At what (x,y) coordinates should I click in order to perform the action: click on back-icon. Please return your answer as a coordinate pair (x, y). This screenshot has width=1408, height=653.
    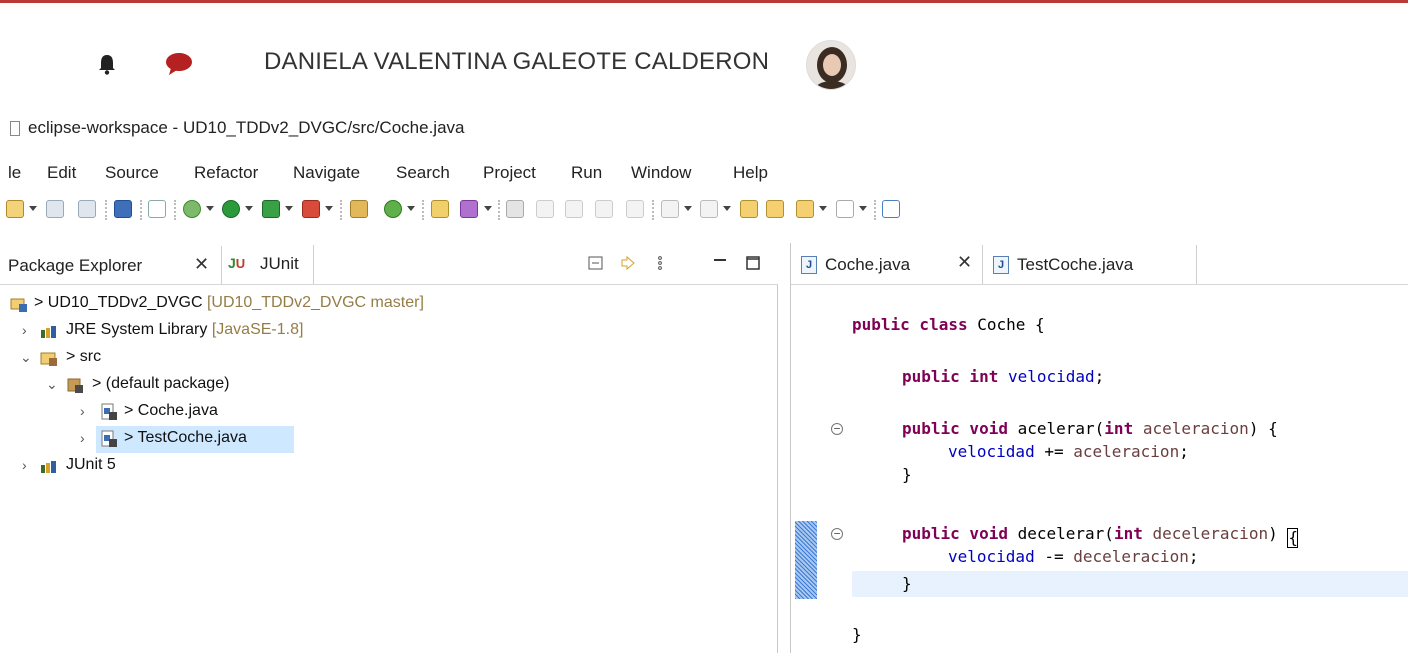
    Looking at the image, I should click on (775, 209).